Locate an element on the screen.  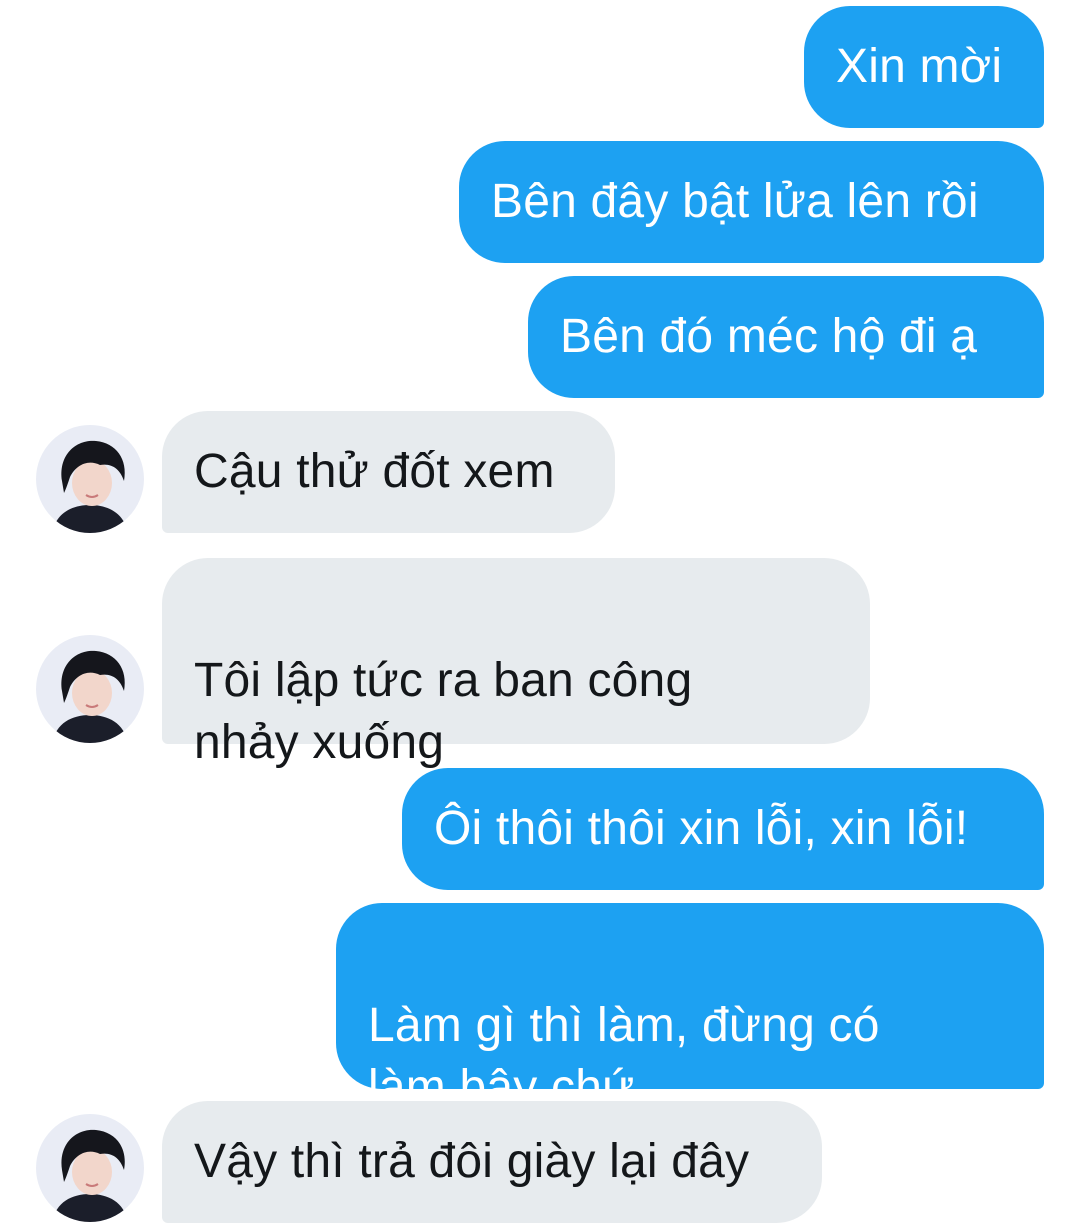
message-bubble-received: Vậy thì trả đôi giày lại đây is located at coordinates (492, 1162).